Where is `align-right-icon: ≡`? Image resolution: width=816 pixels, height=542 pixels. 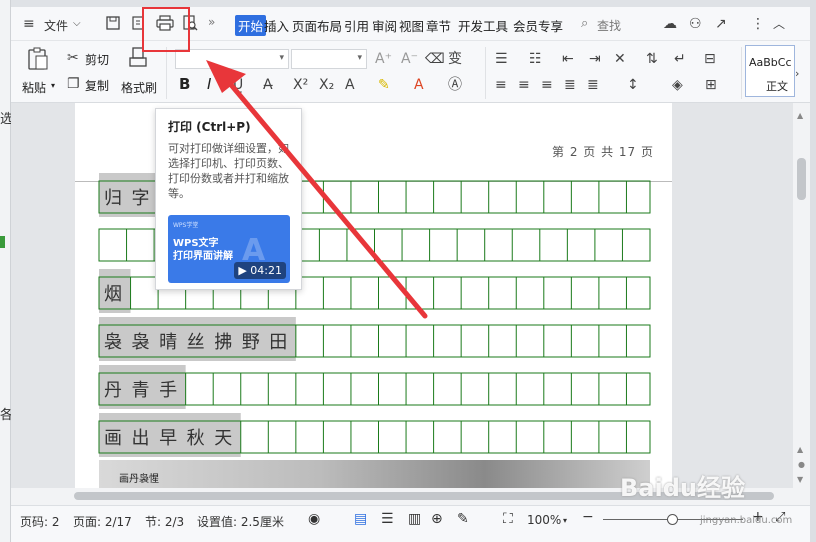
align-right-icon: ≡ is located at coordinates (547, 85).